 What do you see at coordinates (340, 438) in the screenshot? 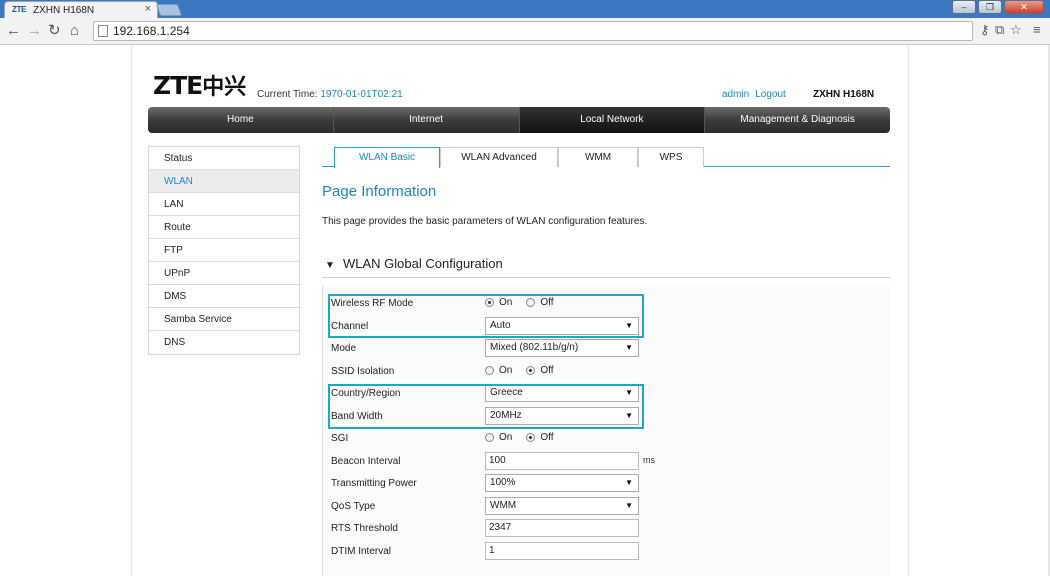
I see `sgi-label: SGI` at bounding box center [340, 438].